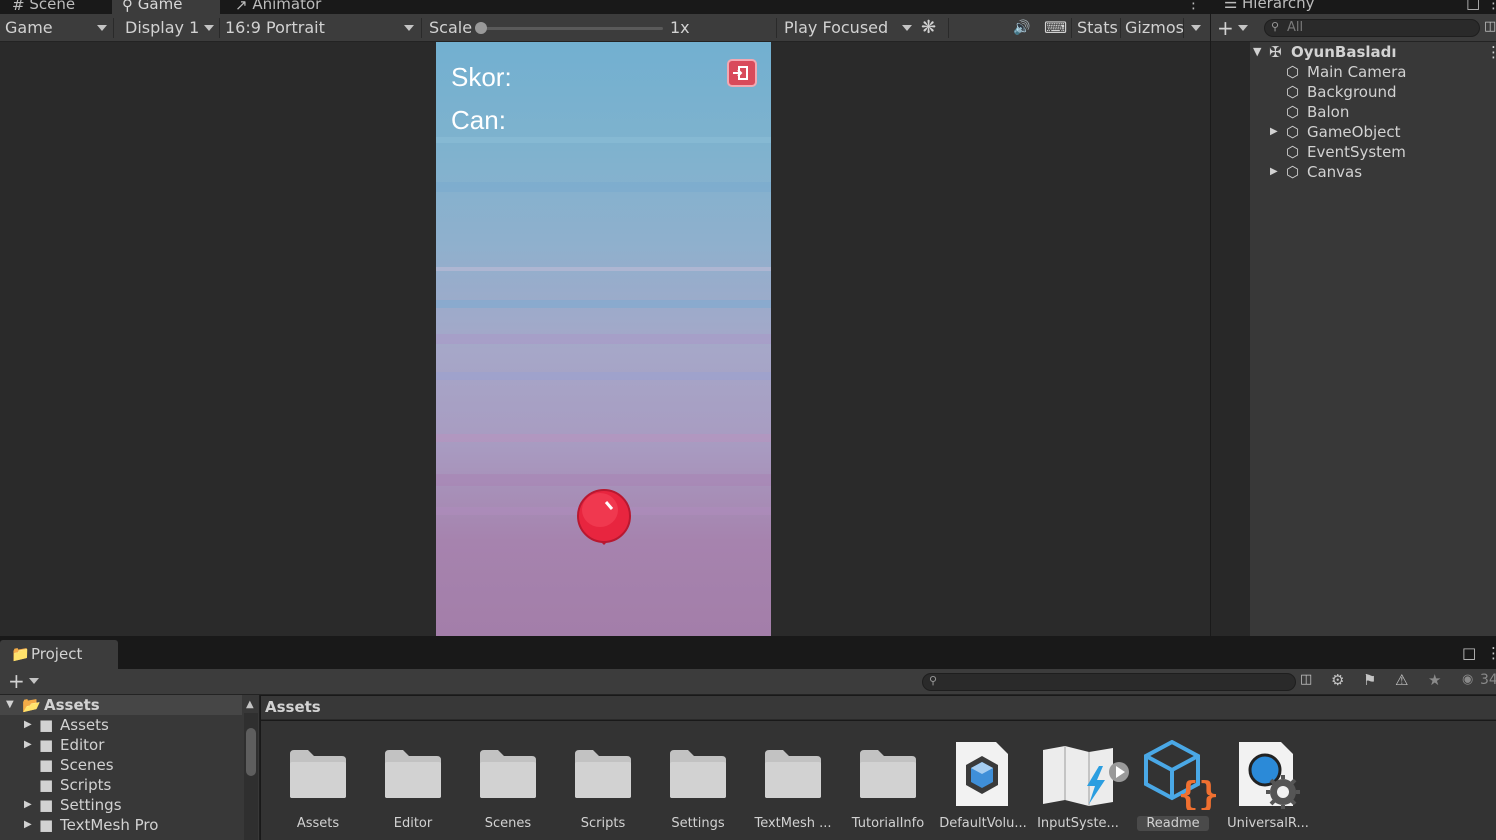 The image size is (1496, 840). I want to click on eye-icon: ◉, so click(1467, 679).